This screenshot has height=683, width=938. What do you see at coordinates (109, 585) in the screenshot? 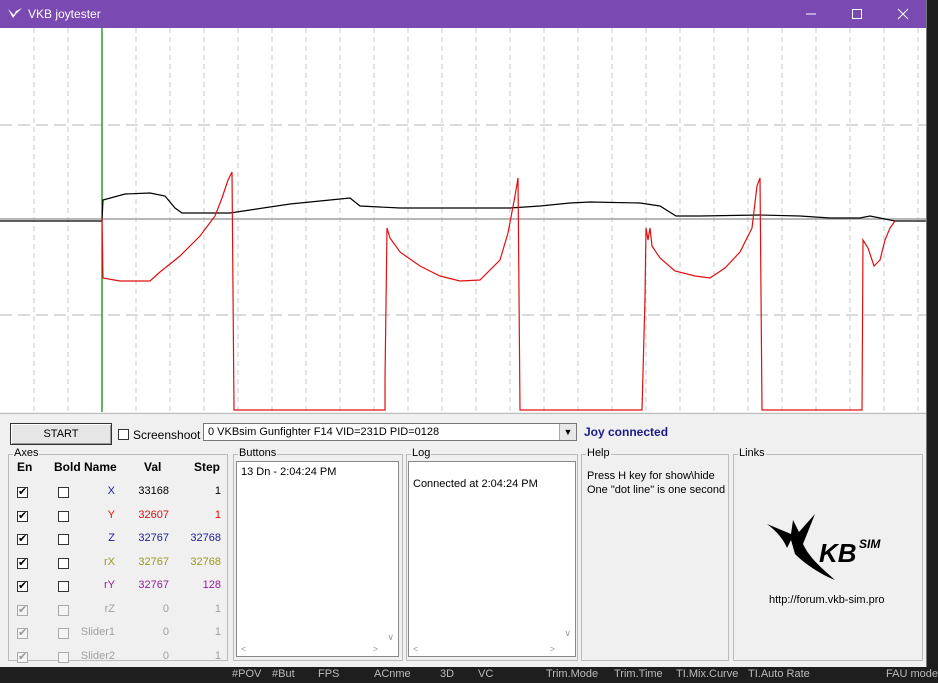
I see `axis-name: rY` at bounding box center [109, 585].